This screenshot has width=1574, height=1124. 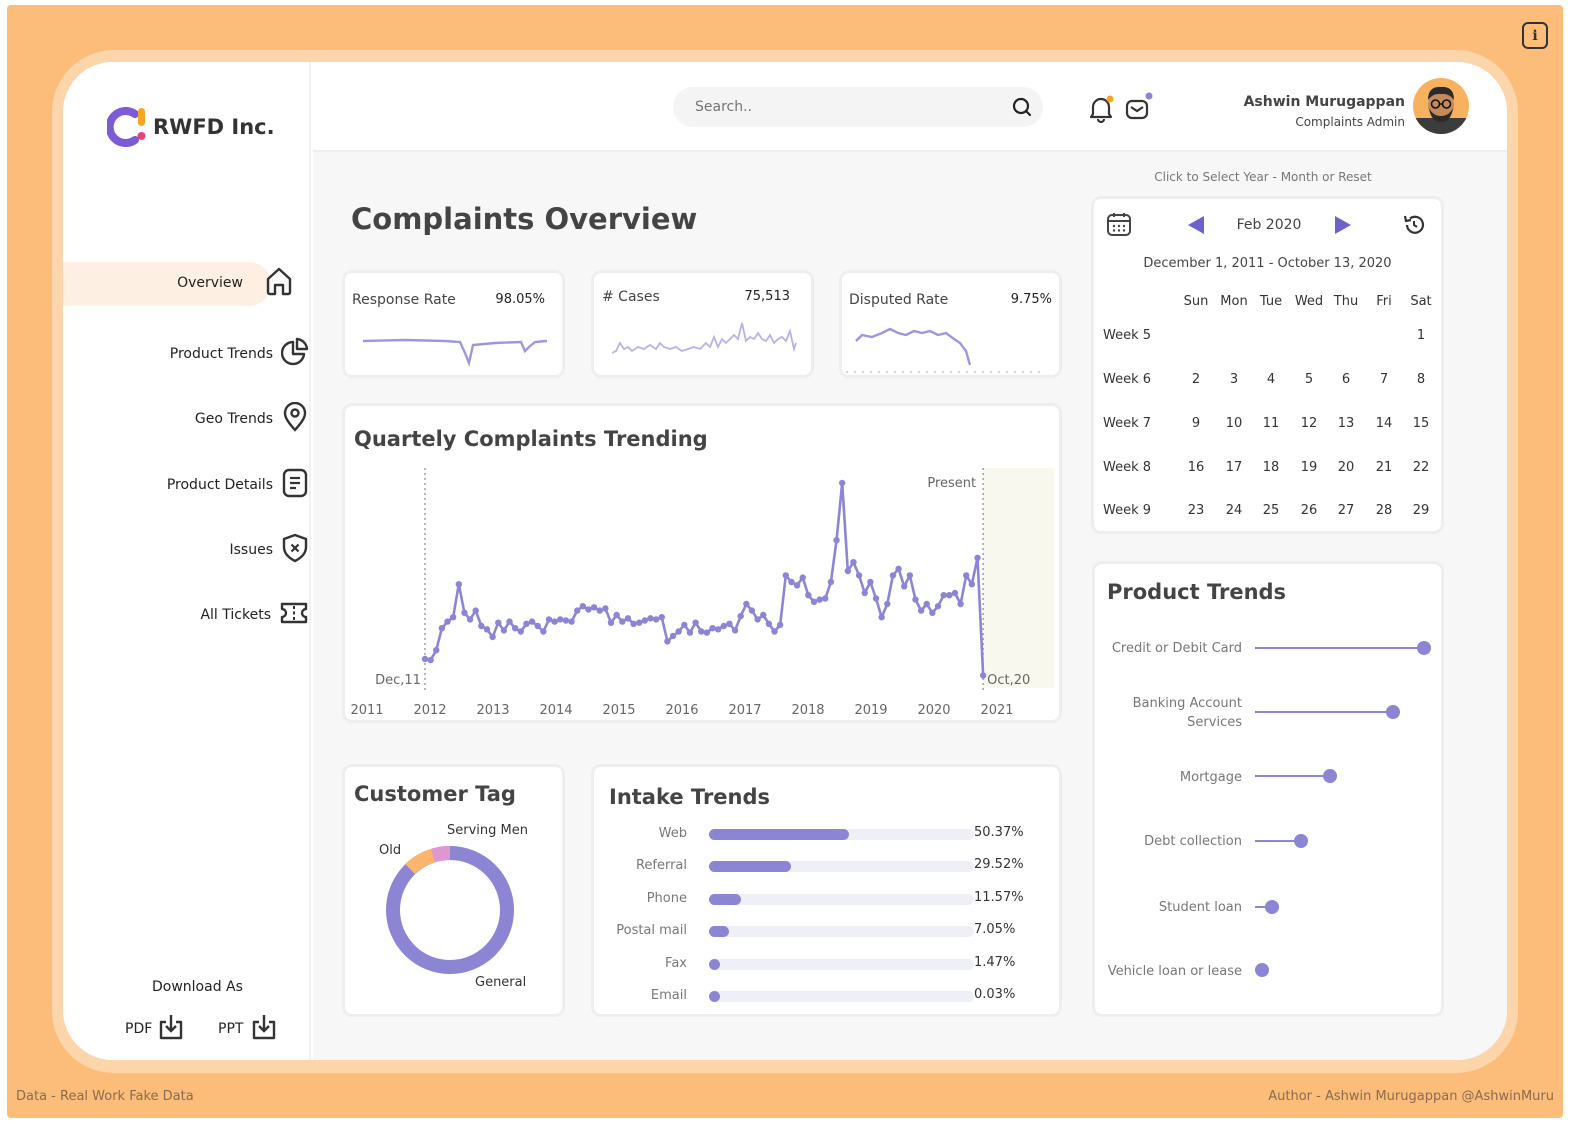 What do you see at coordinates (1346, 467) in the screenshot?
I see `calendar-day: 20` at bounding box center [1346, 467].